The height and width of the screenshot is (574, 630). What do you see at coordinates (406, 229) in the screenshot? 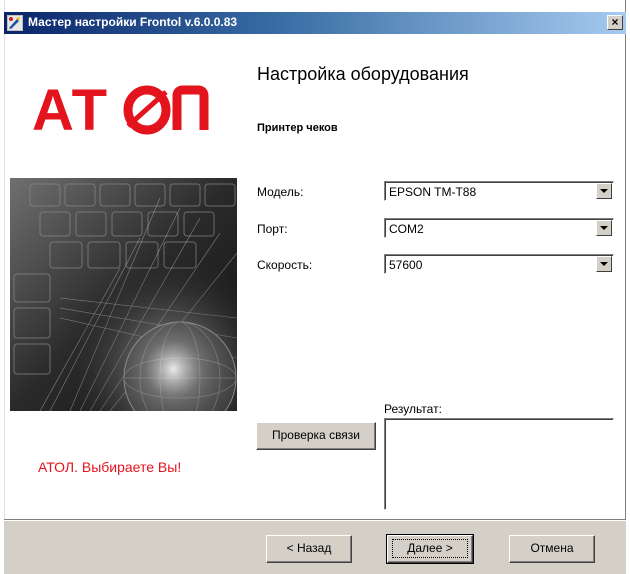
I see `port-value: COM2` at bounding box center [406, 229].